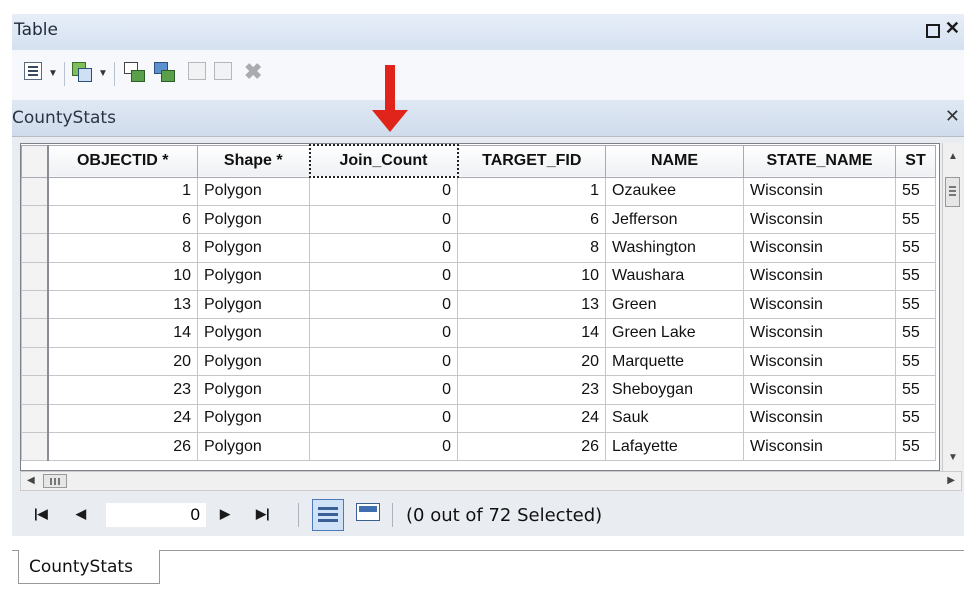 The image size is (964, 590). What do you see at coordinates (674, 418) in the screenshot?
I see `cell-name: Sauk` at bounding box center [674, 418].